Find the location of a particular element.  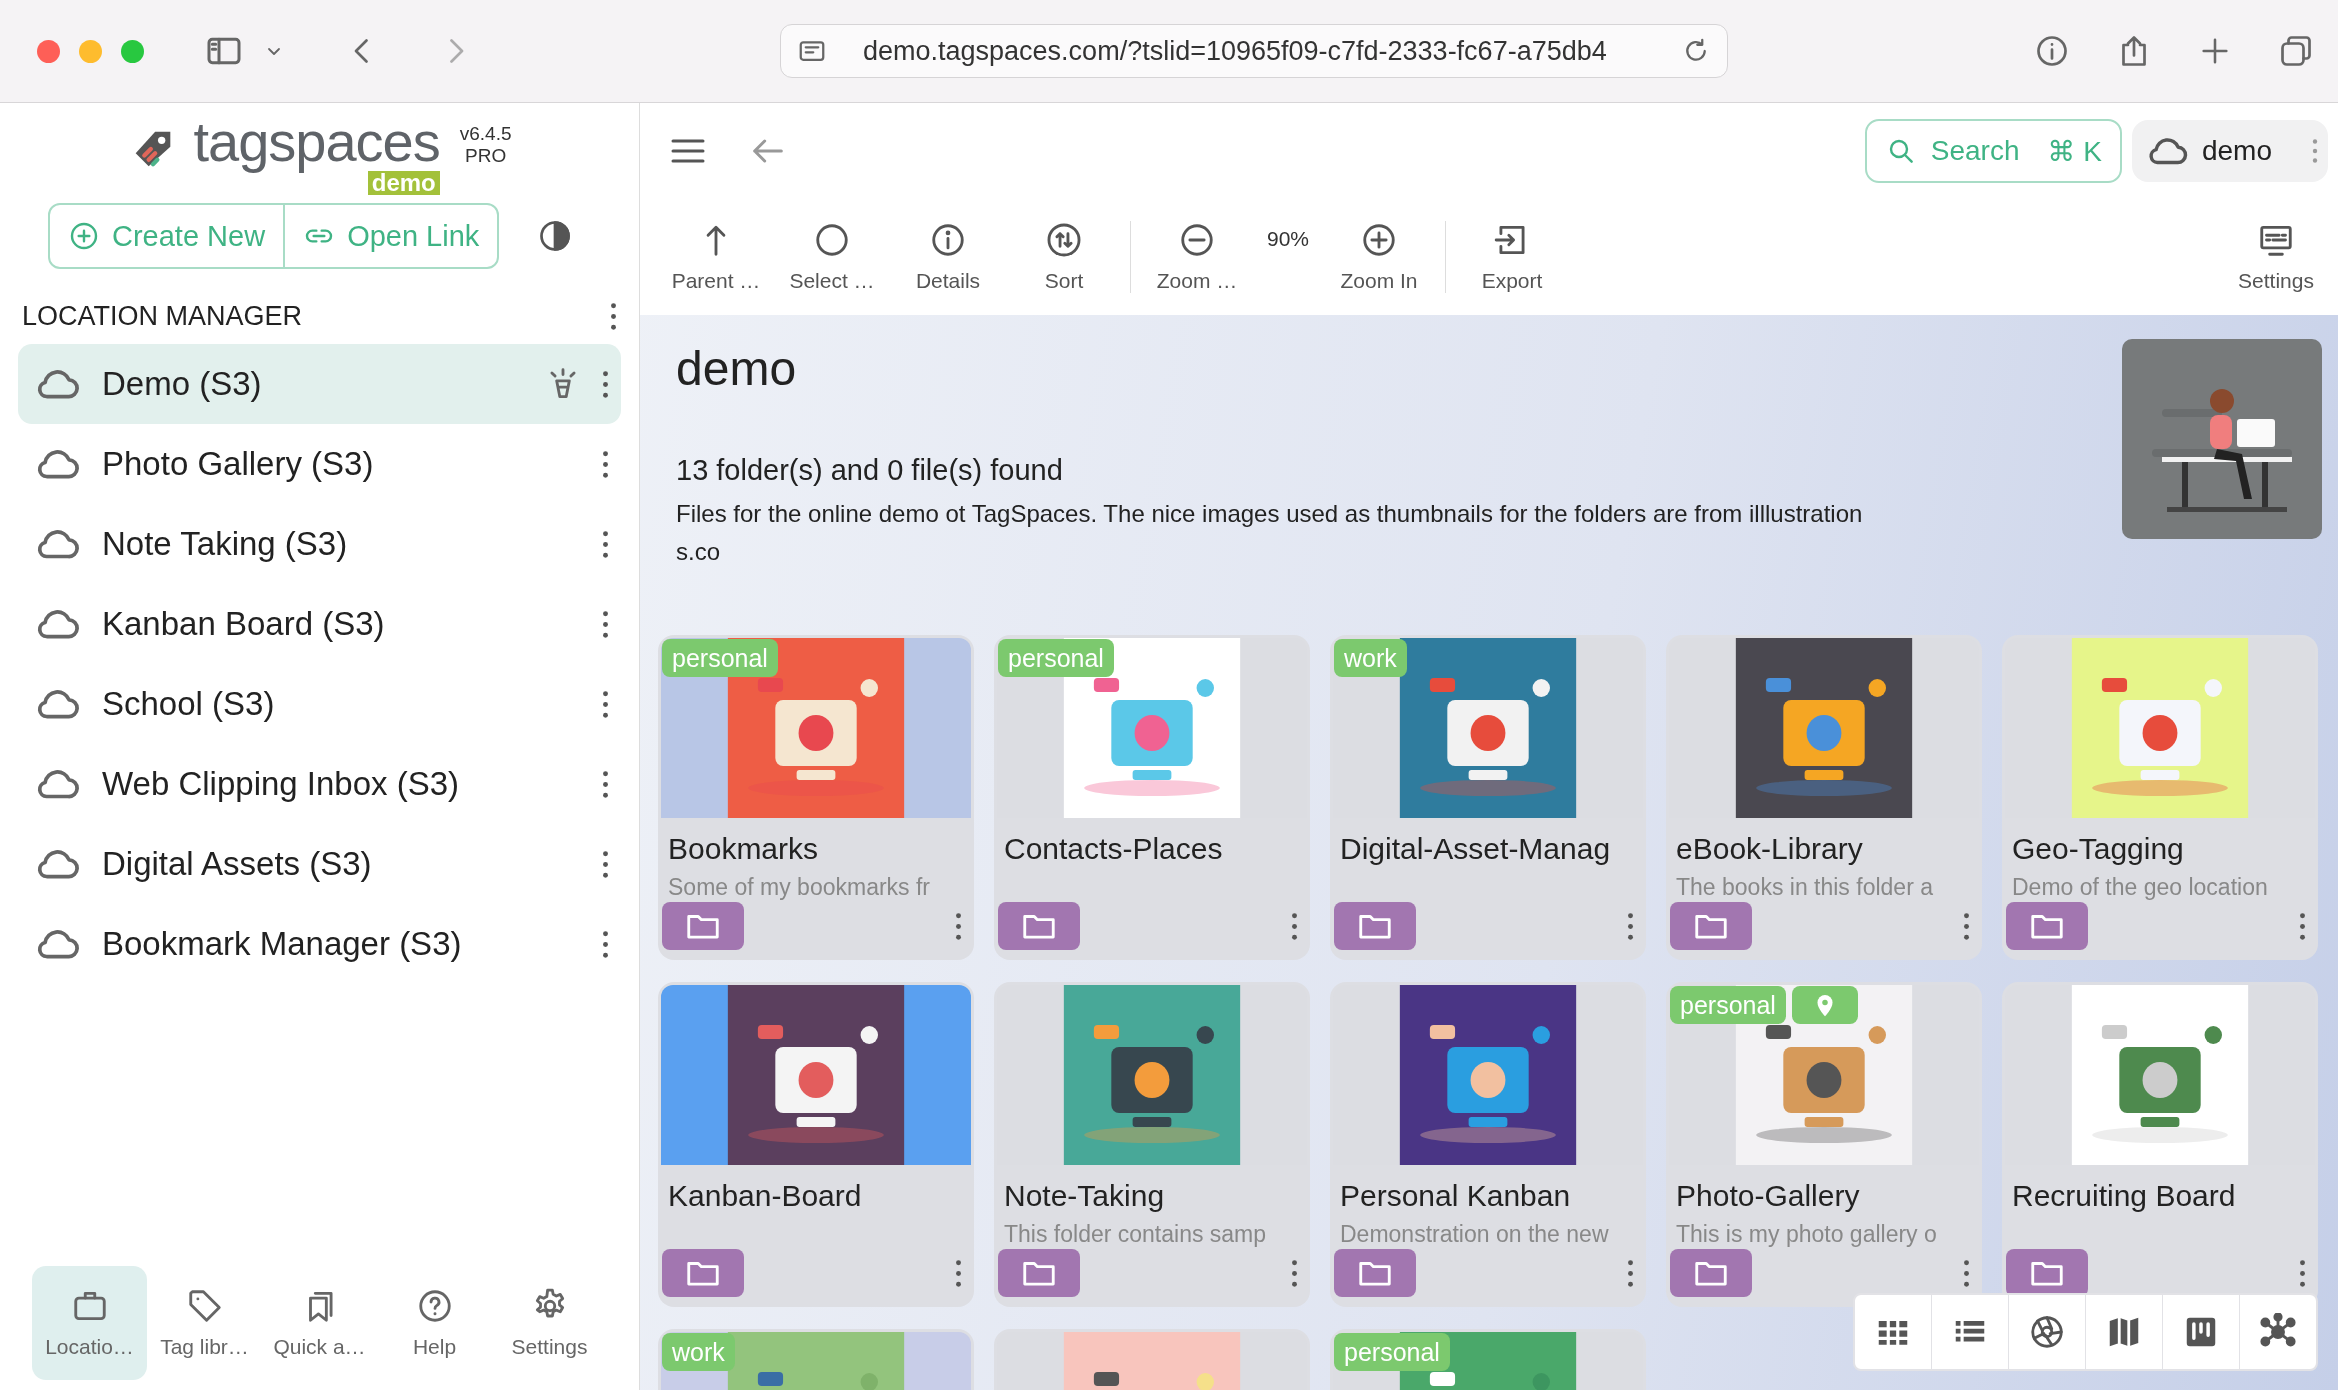

location-item: School (S3) is located at coordinates (319, 704).